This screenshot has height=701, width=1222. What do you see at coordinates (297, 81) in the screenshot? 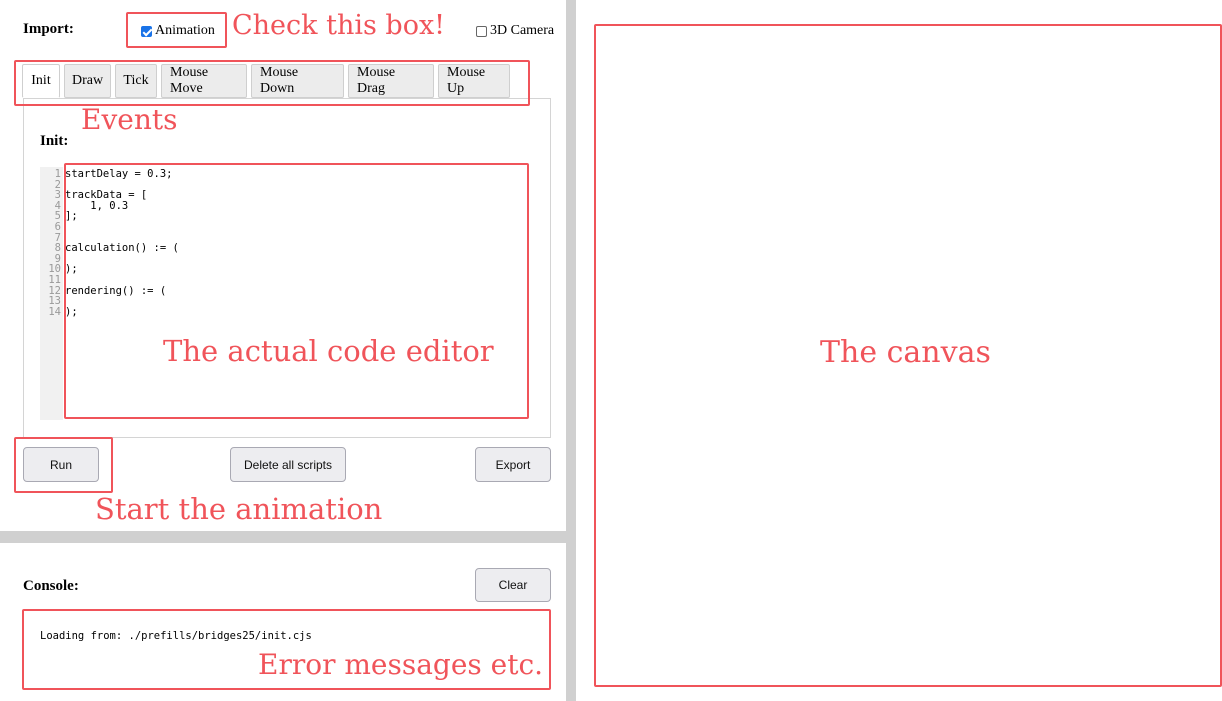
I see `tab-mouse-down: Mouse Down` at bounding box center [297, 81].